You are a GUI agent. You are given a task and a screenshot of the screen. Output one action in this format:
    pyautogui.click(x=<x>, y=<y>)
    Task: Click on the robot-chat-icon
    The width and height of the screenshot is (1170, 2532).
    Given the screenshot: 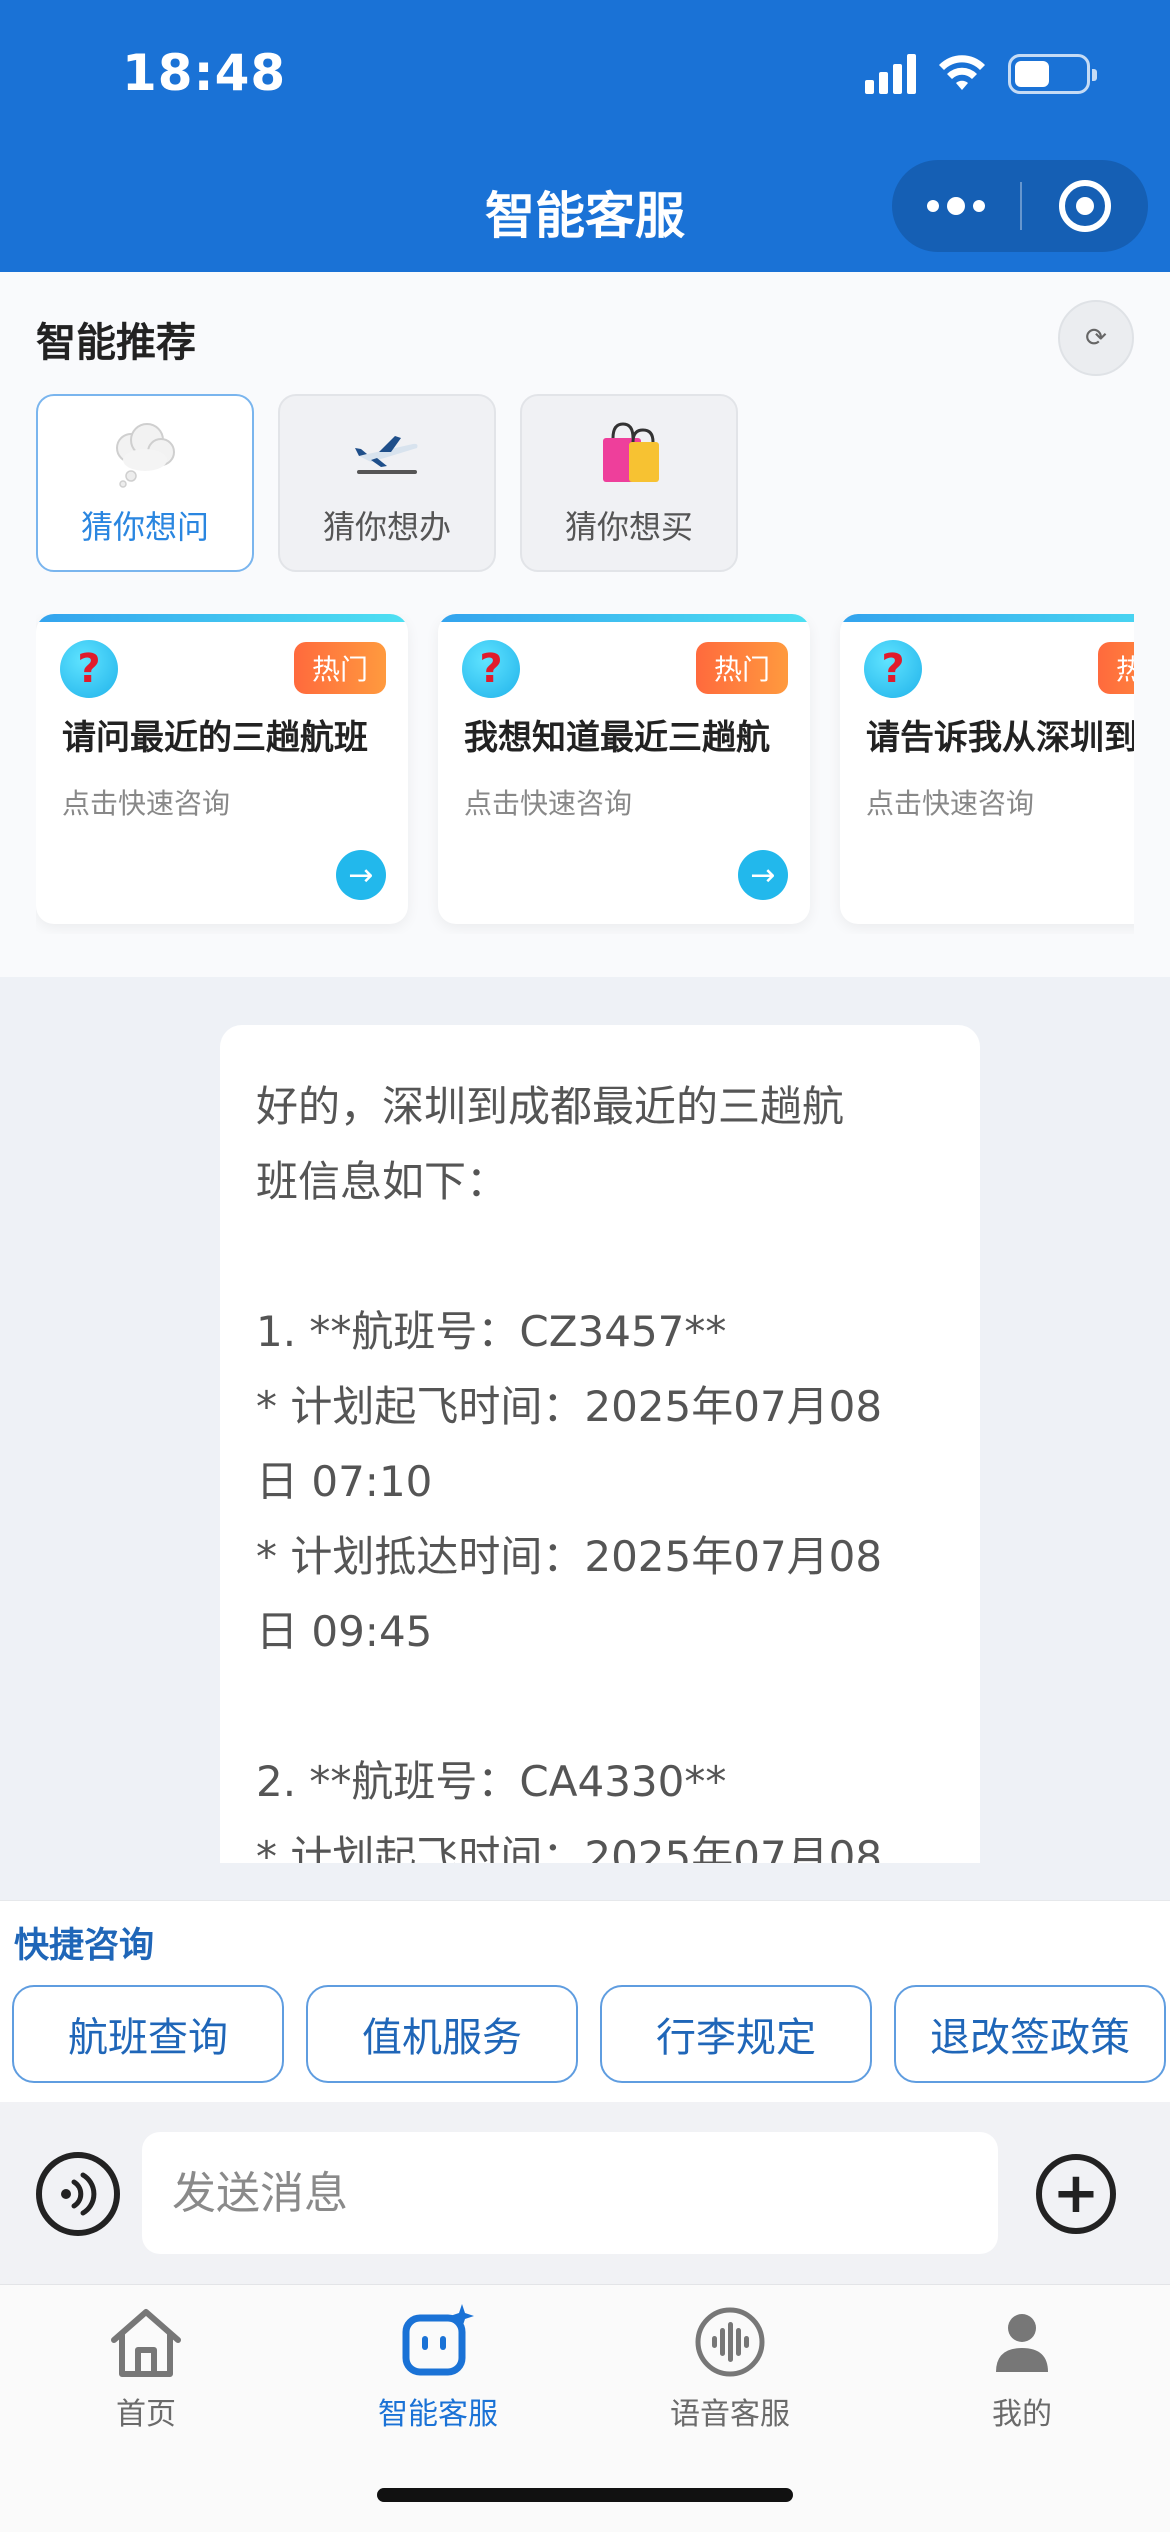 What is the action you would take?
    pyautogui.click(x=438, y=2342)
    